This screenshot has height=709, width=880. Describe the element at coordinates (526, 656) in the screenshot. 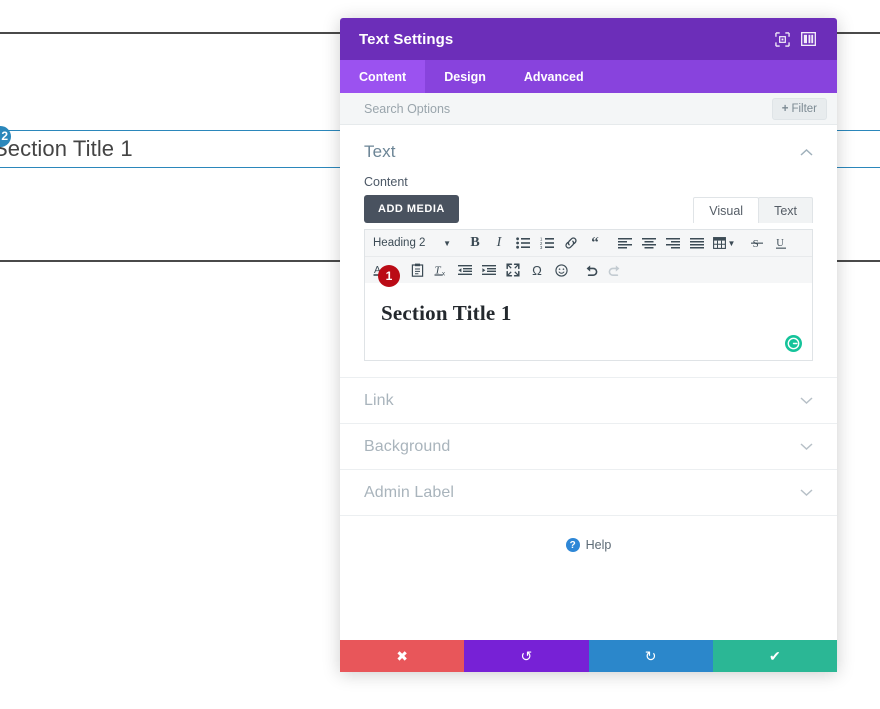

I see `undo-button: ↺` at that location.